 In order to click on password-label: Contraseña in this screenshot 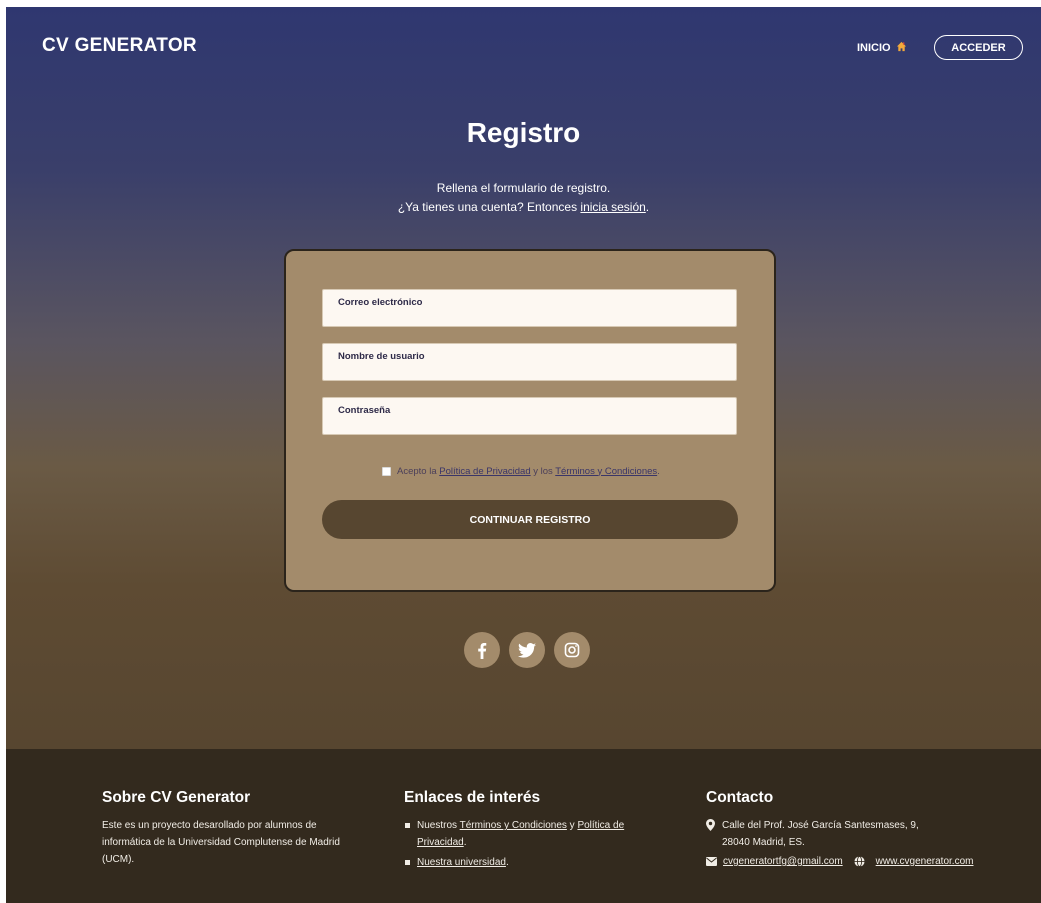, I will do `click(364, 410)`.